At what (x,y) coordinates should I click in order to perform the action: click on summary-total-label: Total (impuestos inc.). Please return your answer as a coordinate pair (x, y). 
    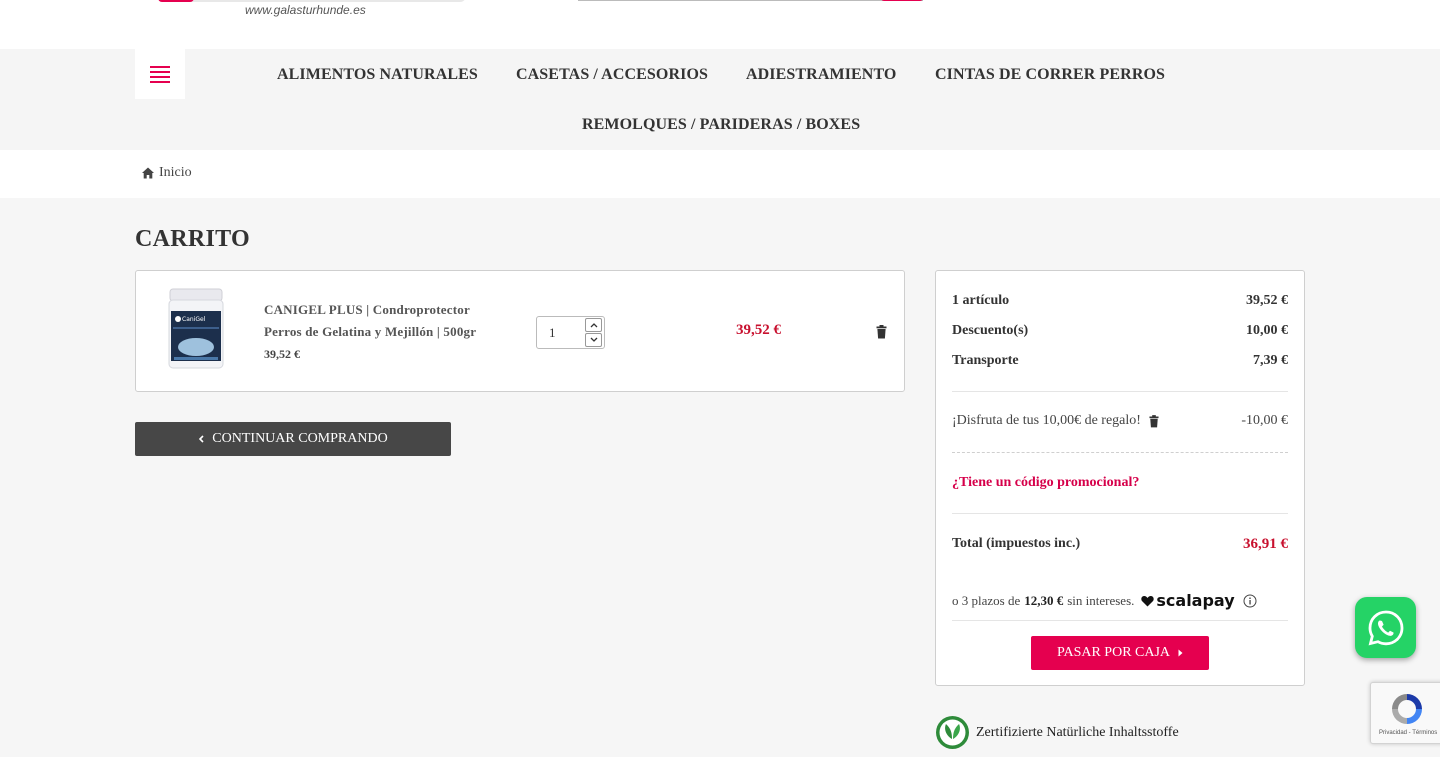
    Looking at the image, I should click on (1016, 543).